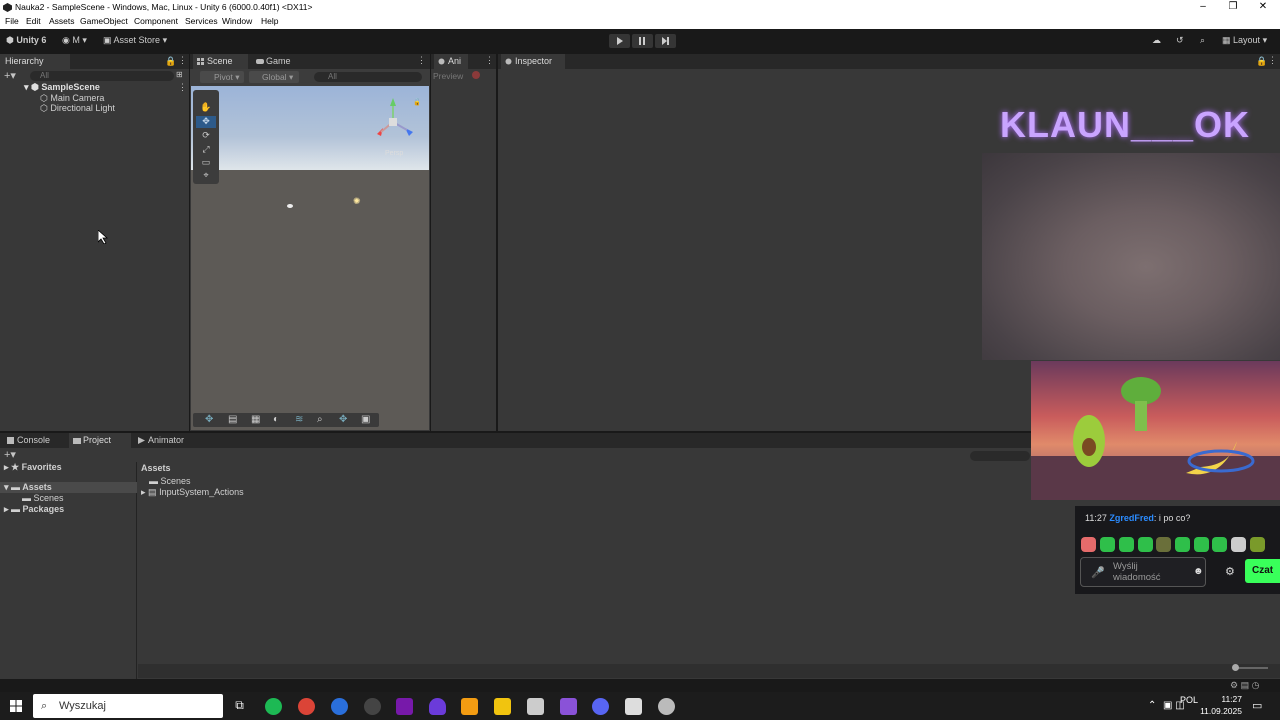 This screenshot has height=720, width=1280. What do you see at coordinates (206, 136) in the screenshot?
I see `rotate-tool-icon: ⟳` at bounding box center [206, 136].